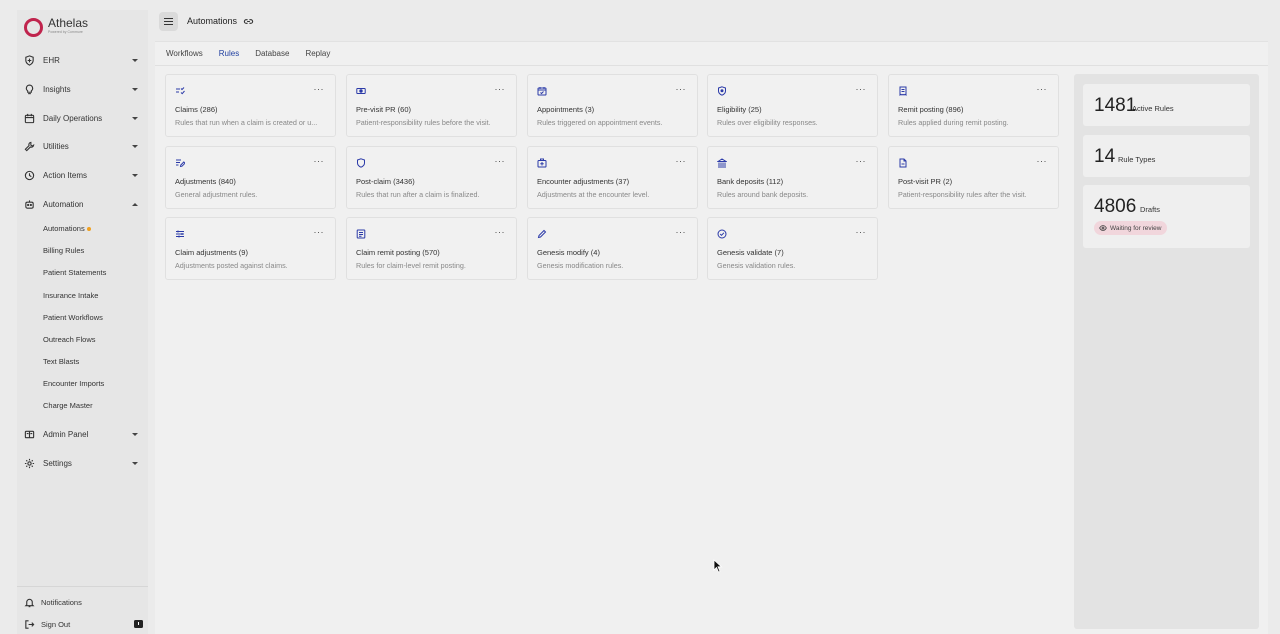  I want to click on sidebar-item-label: Settings, so click(57, 463).